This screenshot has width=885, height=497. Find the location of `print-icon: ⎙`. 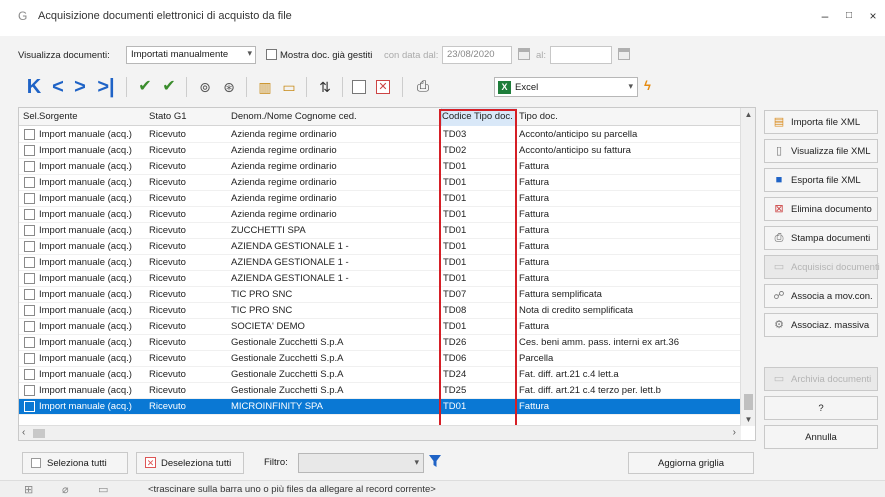

print-icon: ⎙ is located at coordinates (423, 87).